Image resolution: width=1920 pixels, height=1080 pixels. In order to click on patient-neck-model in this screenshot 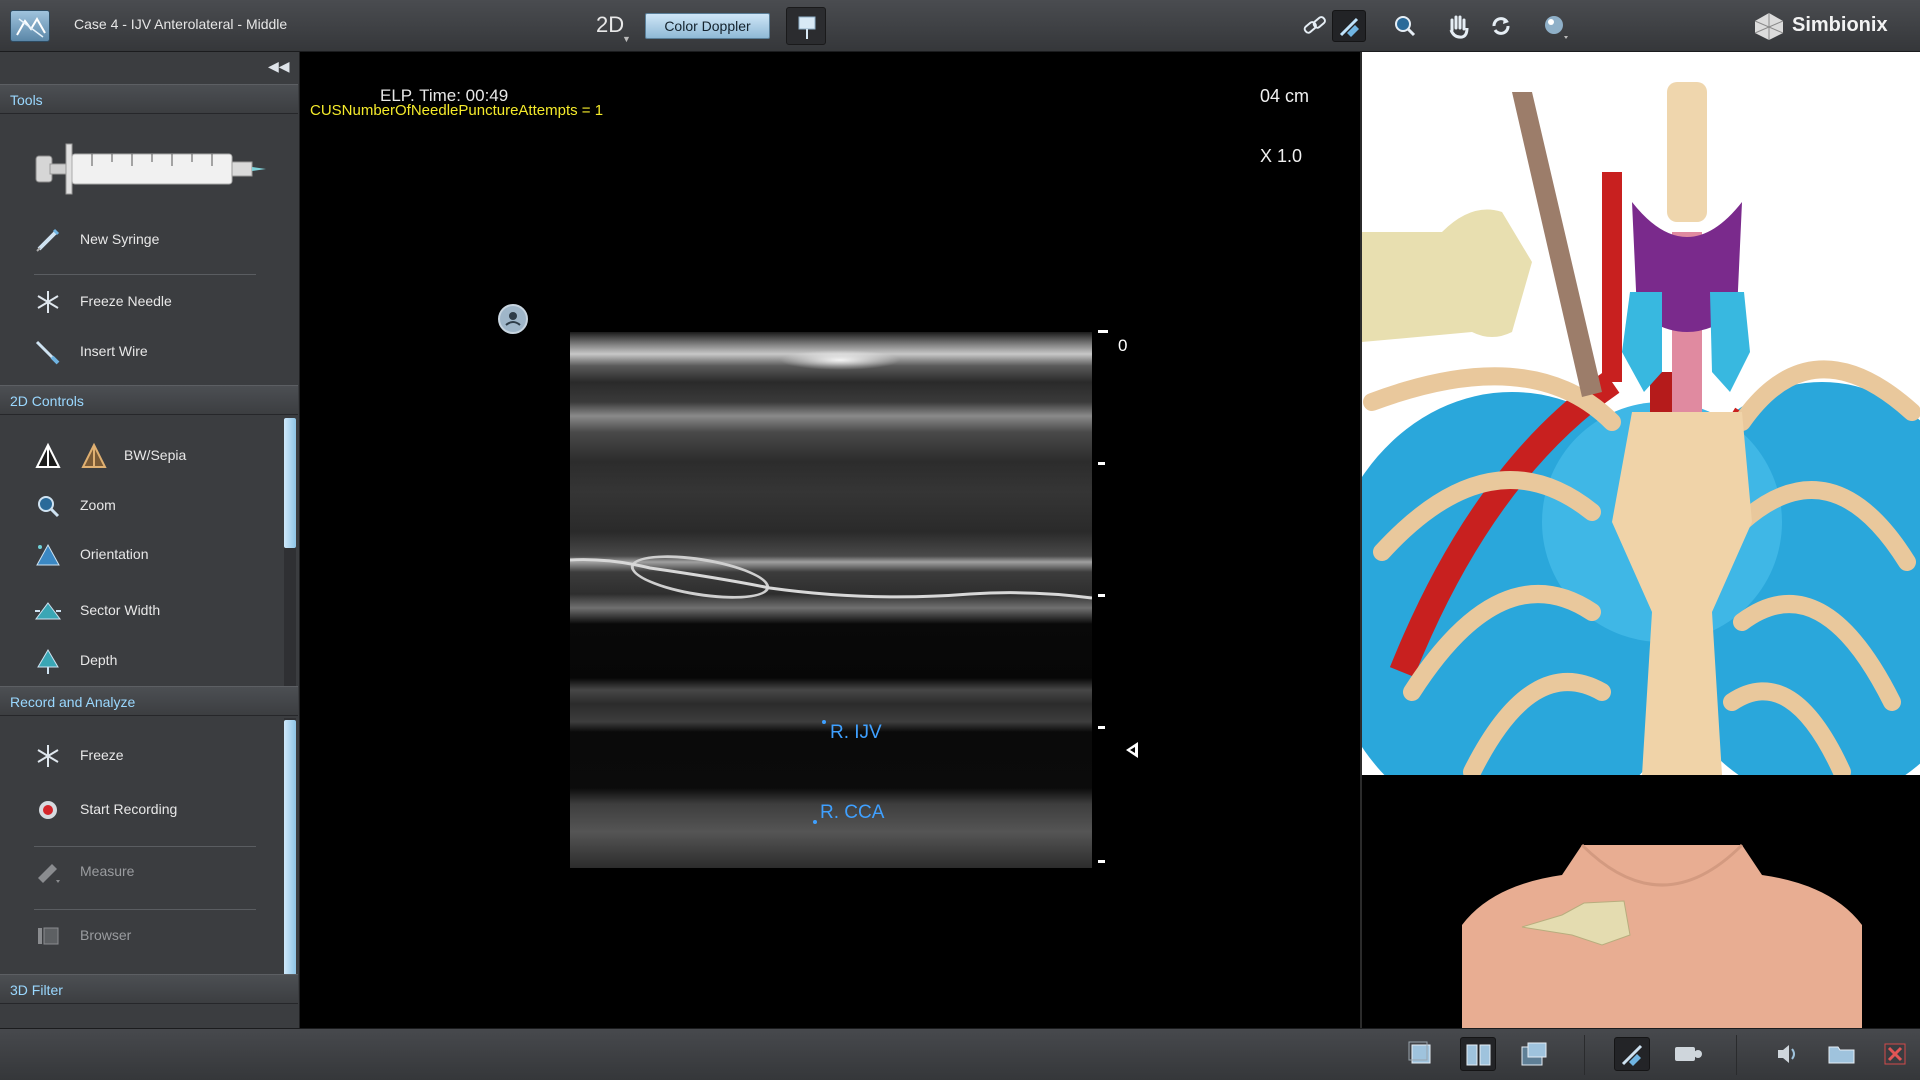, I will do `click(1662, 935)`.